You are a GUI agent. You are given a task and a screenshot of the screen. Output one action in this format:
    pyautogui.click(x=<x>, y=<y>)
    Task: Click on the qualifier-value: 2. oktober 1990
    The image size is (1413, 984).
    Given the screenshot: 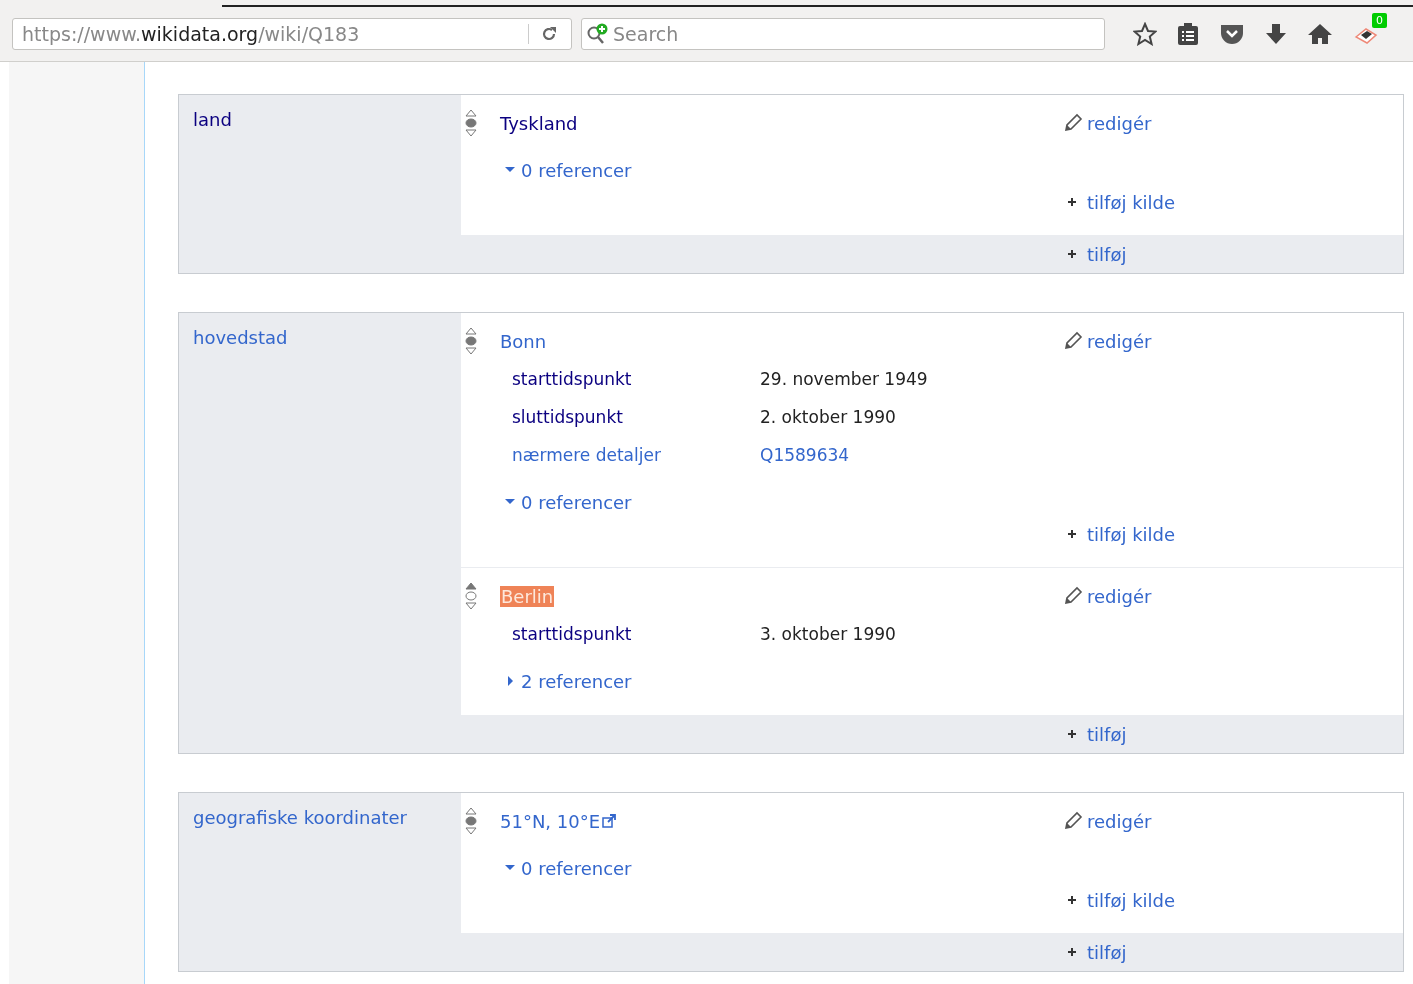 What is the action you would take?
    pyautogui.click(x=828, y=417)
    